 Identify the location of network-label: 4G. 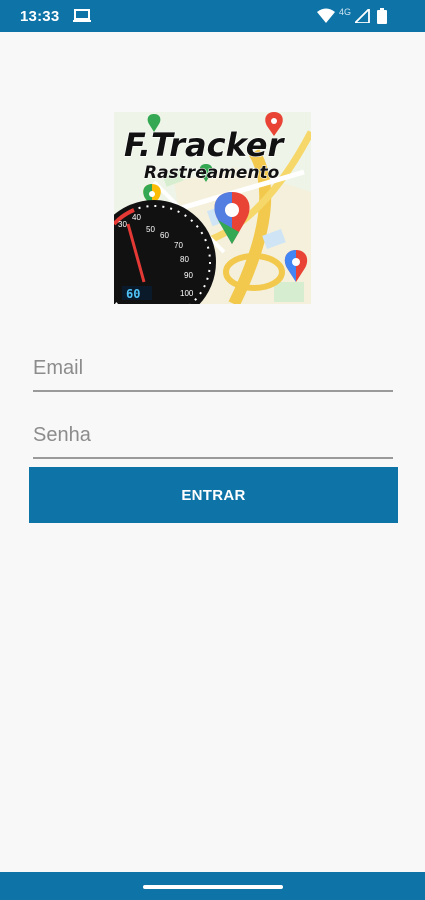
(345, 12).